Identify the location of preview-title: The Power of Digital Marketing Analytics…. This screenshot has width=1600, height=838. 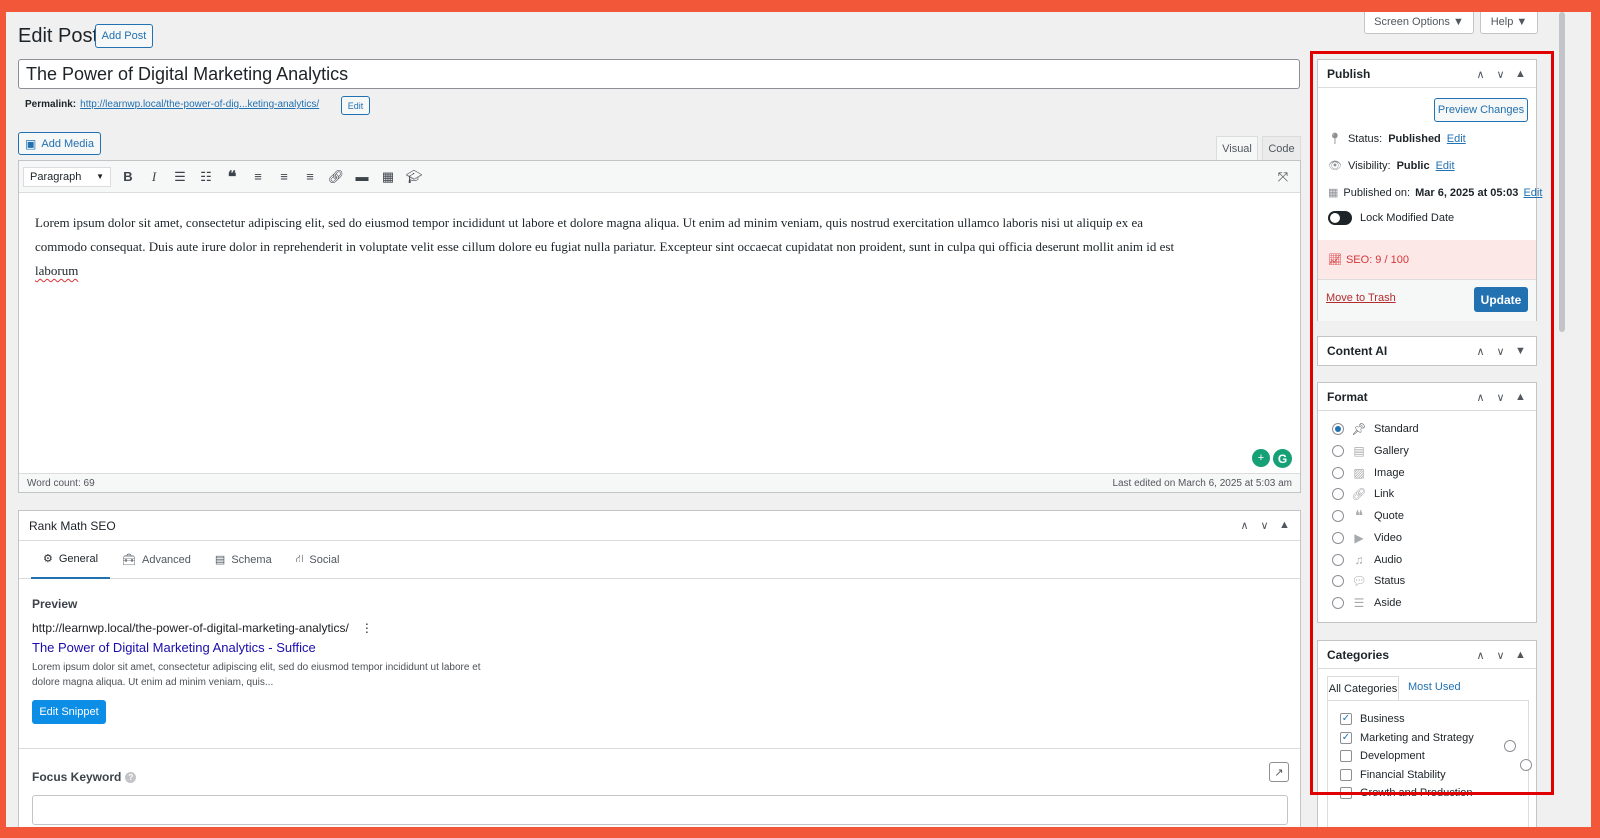
(174, 647).